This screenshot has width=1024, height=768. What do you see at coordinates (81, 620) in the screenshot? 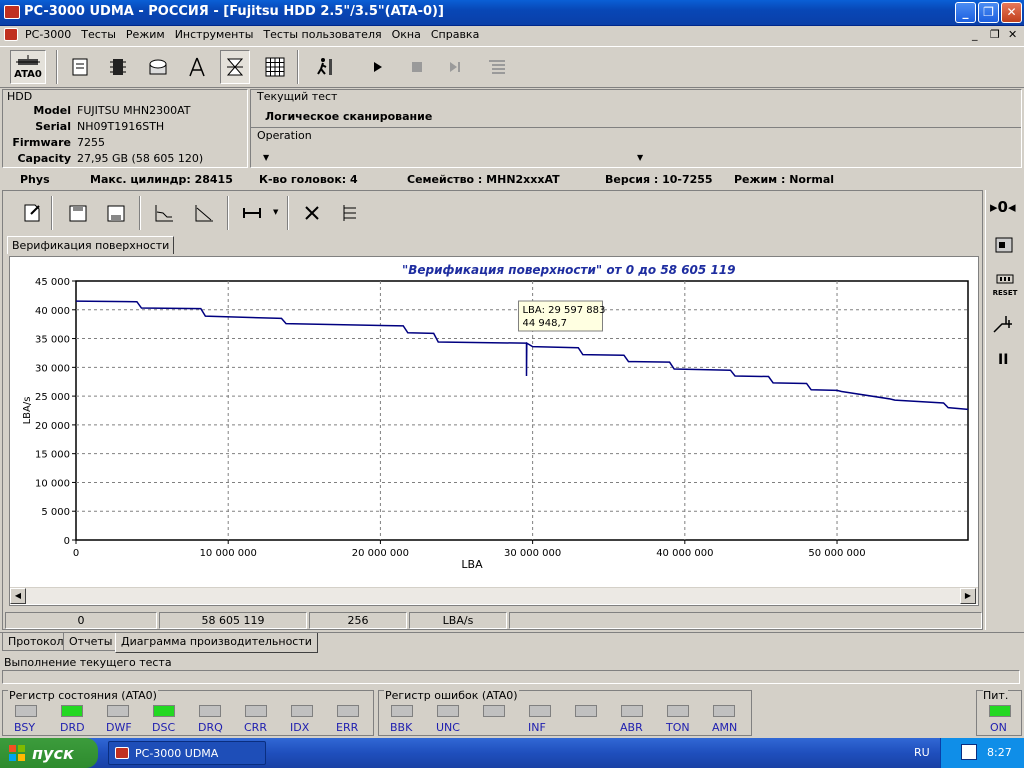
I see `range-start: 0` at bounding box center [81, 620].